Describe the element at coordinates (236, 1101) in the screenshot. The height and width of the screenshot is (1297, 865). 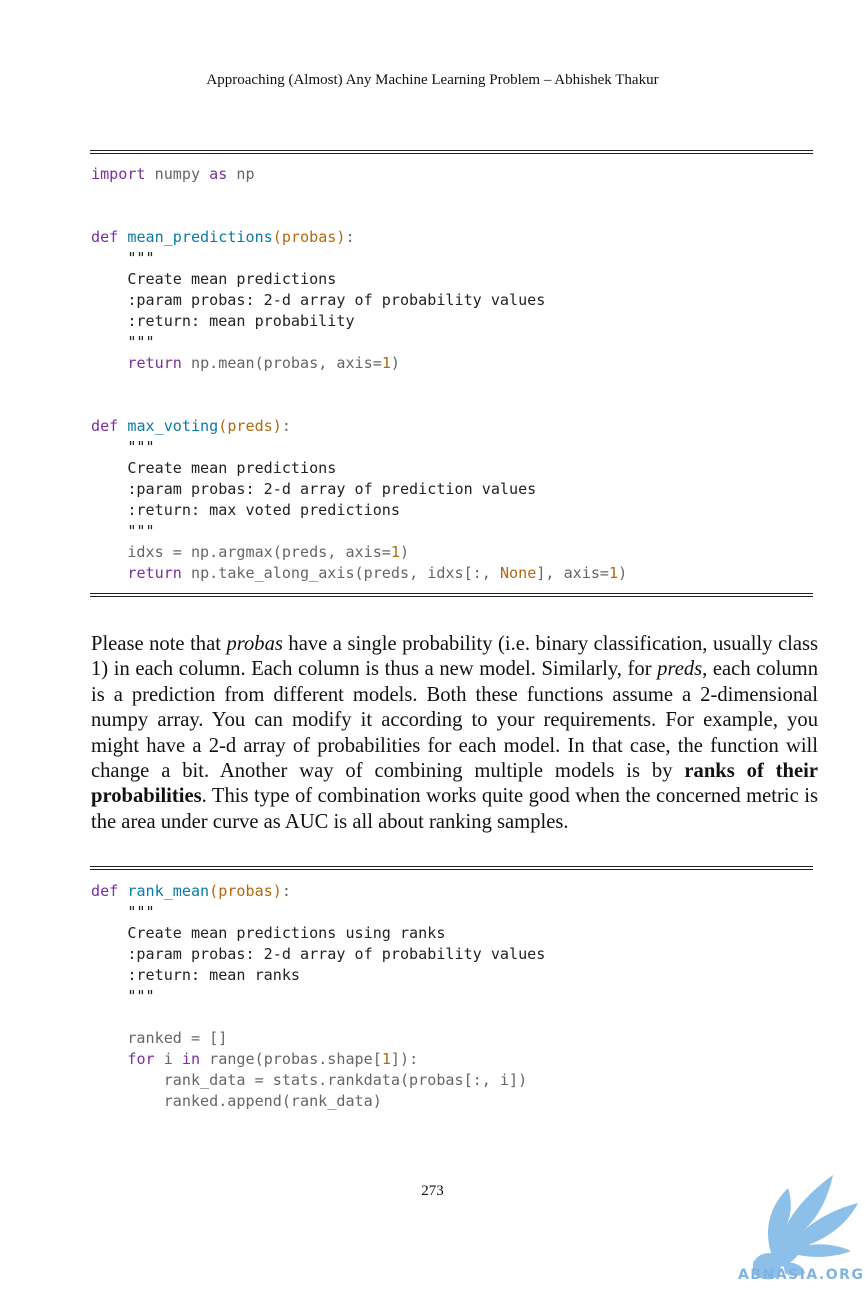
I see `code-line: ranked.append(rank_data)` at that location.